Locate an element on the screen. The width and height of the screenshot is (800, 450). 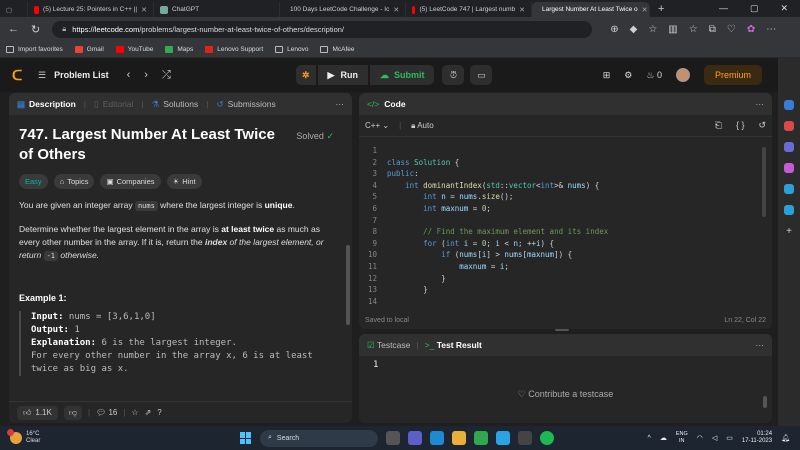
hint-tag: ☀ Hint is located at coordinates (184, 181).